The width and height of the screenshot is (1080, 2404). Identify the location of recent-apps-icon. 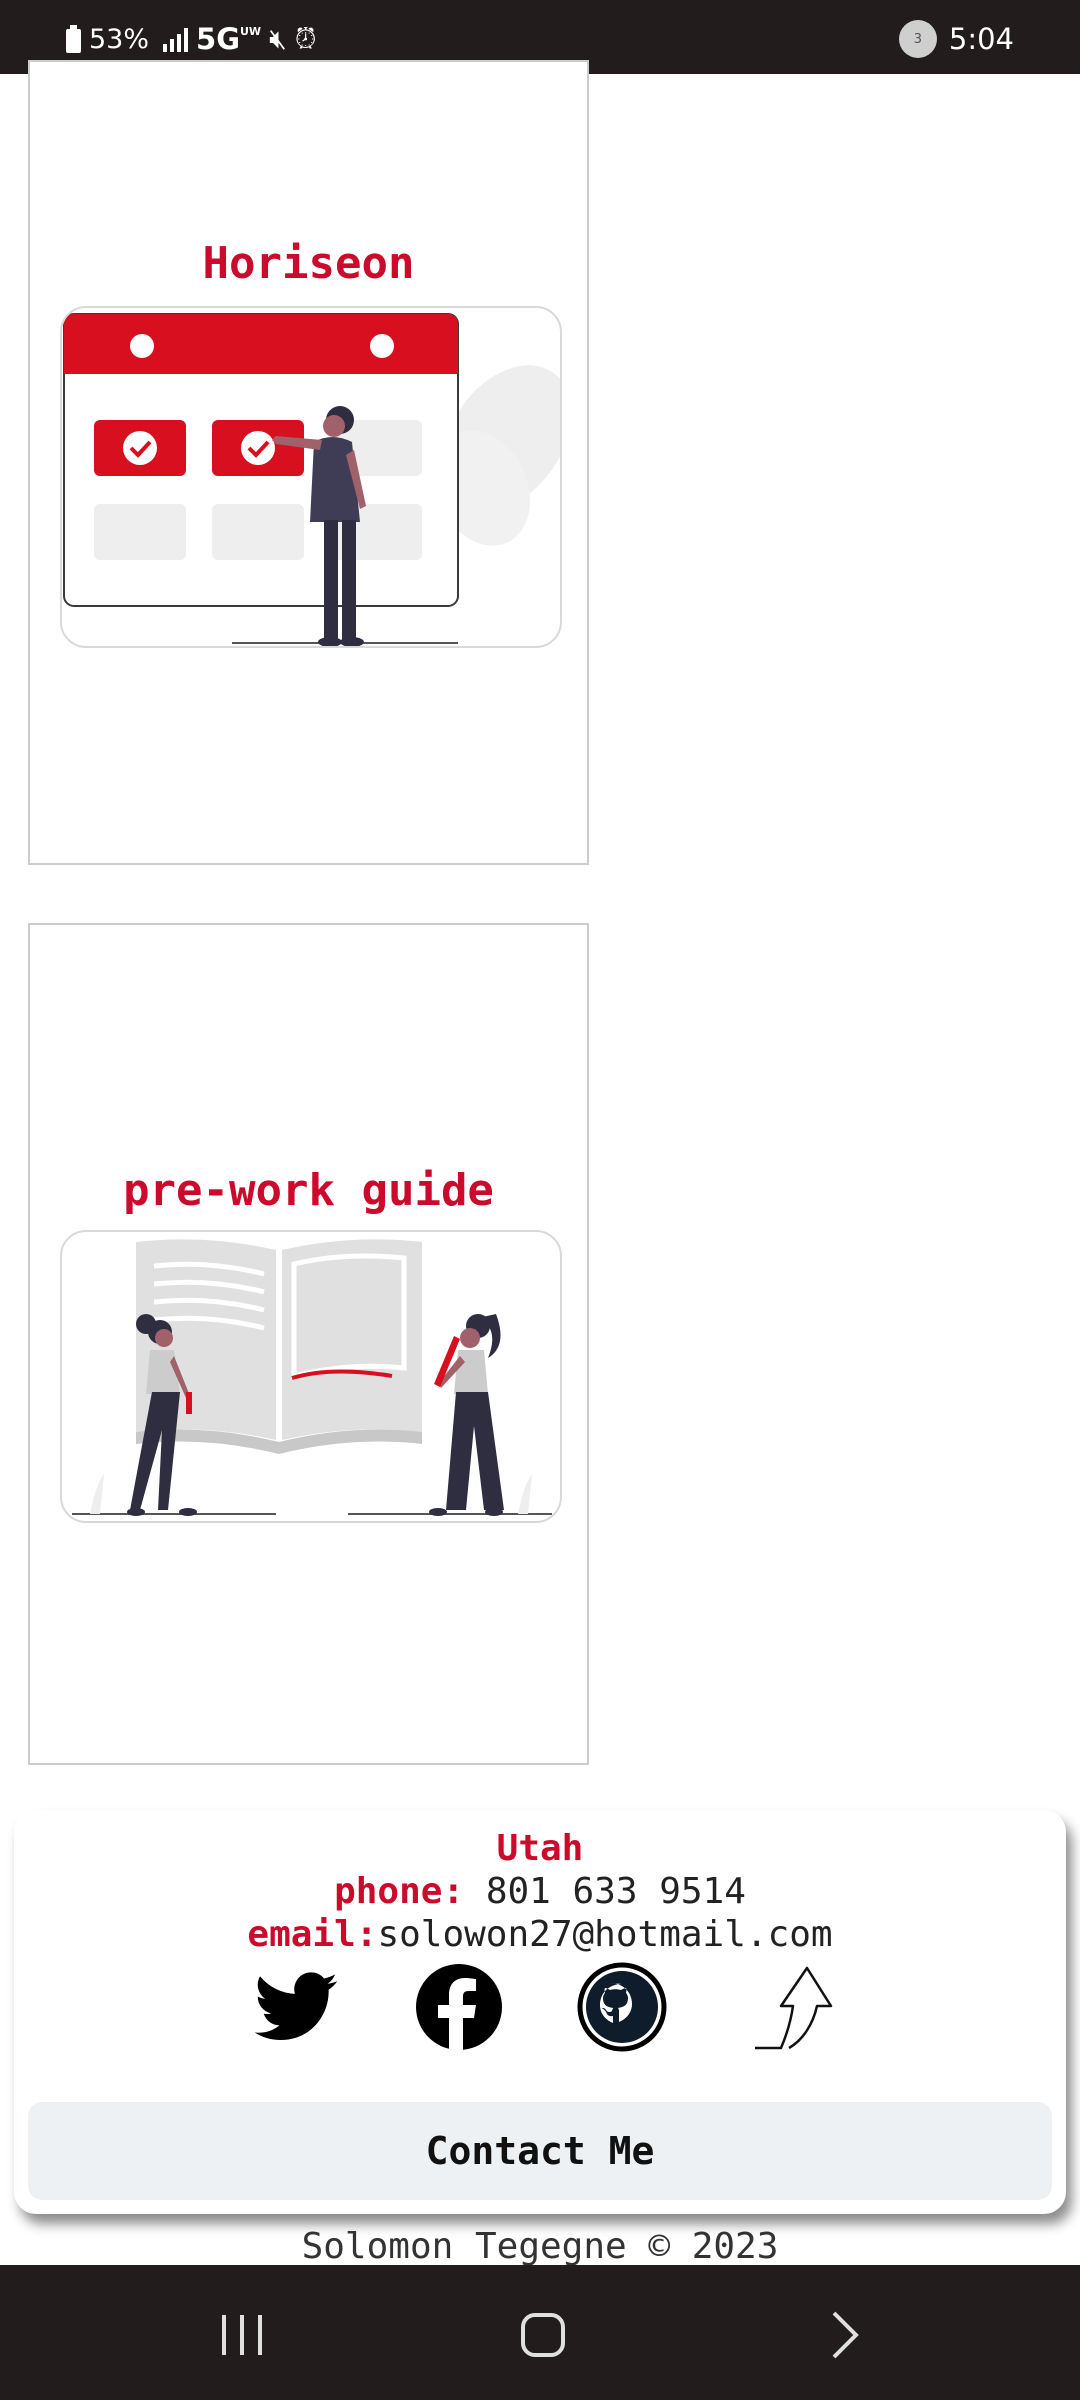
(242, 2332).